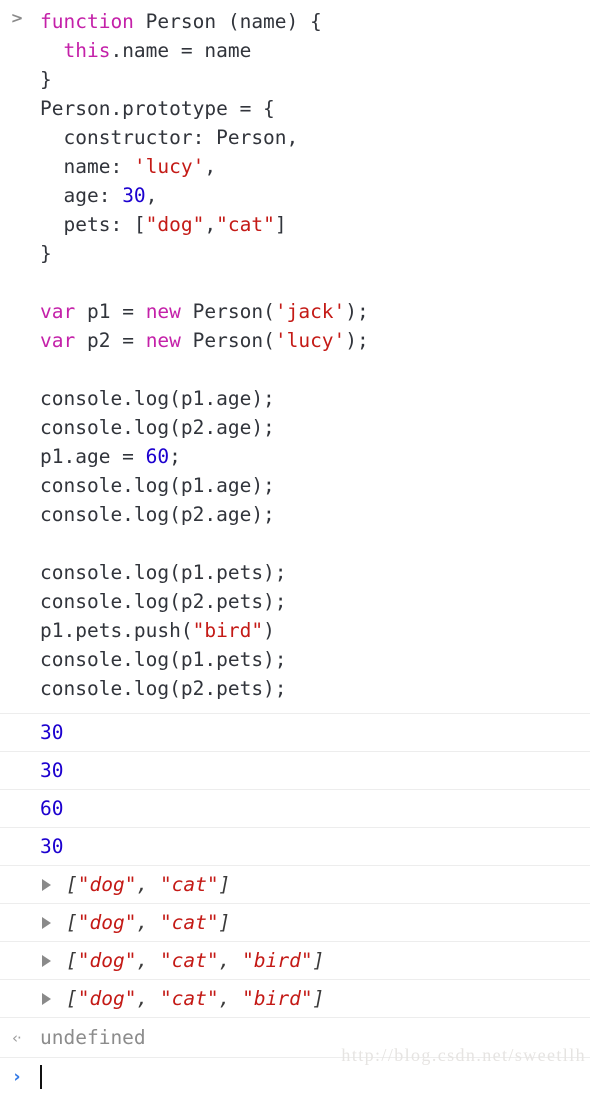 Image resolution: width=590 pixels, height=1095 pixels. What do you see at coordinates (280, 224) in the screenshot?
I see `code-token-pln: ]` at bounding box center [280, 224].